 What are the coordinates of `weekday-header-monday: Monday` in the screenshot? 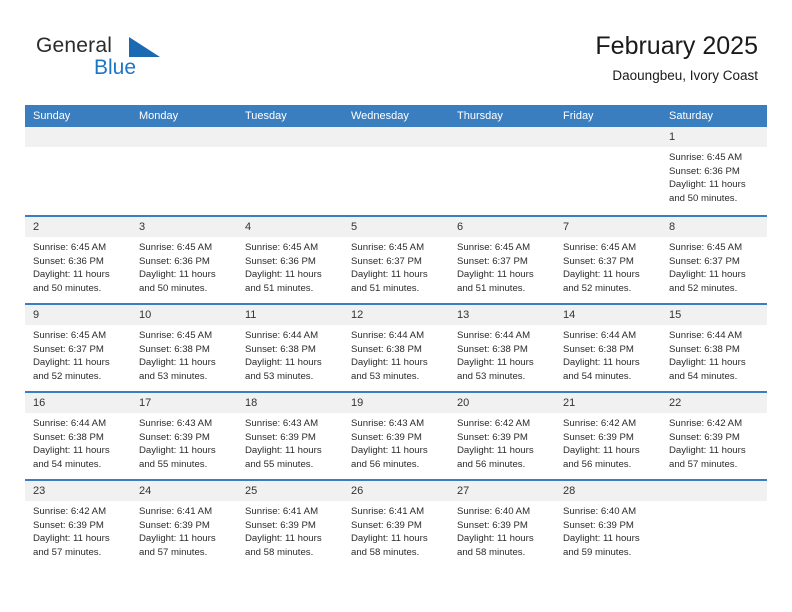 It's located at (159, 116).